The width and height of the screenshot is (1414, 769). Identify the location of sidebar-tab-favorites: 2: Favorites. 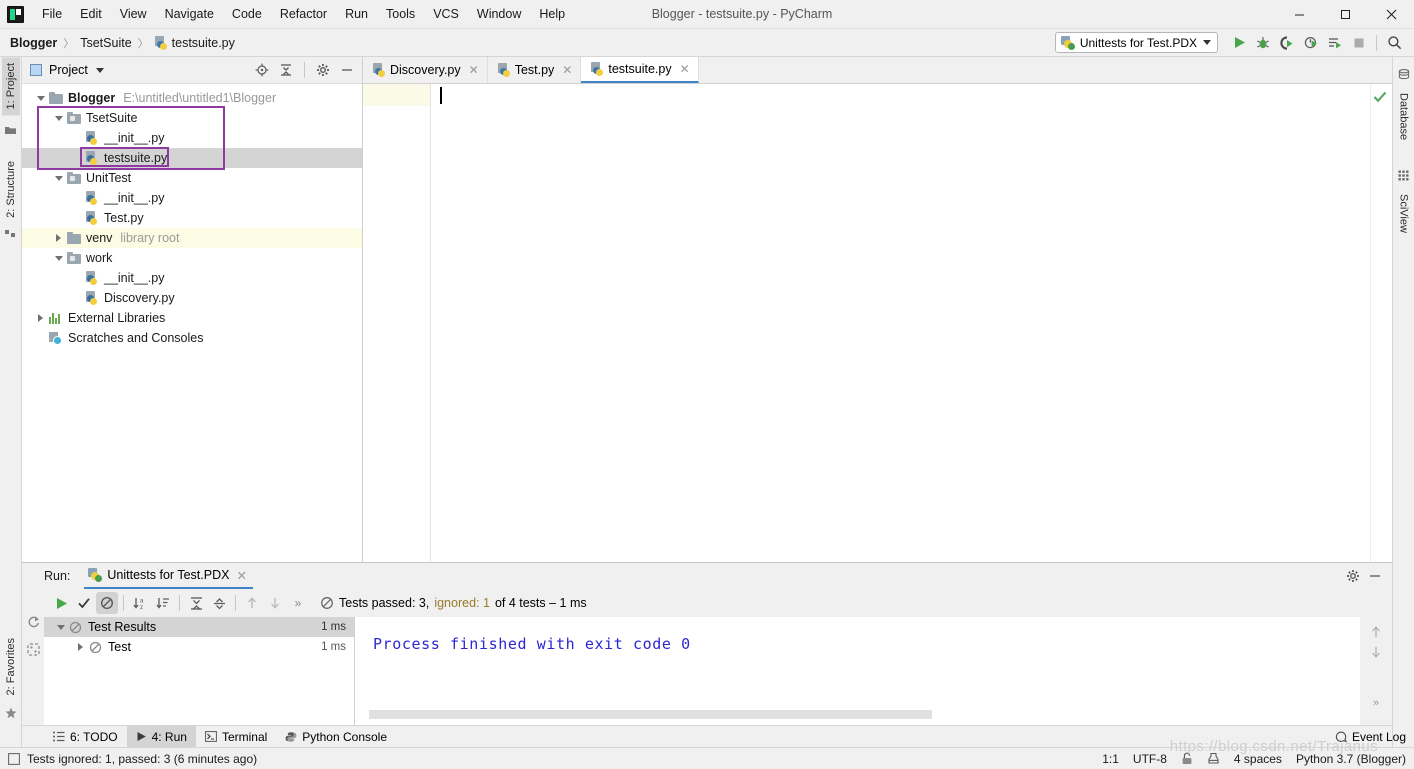
(11, 666).